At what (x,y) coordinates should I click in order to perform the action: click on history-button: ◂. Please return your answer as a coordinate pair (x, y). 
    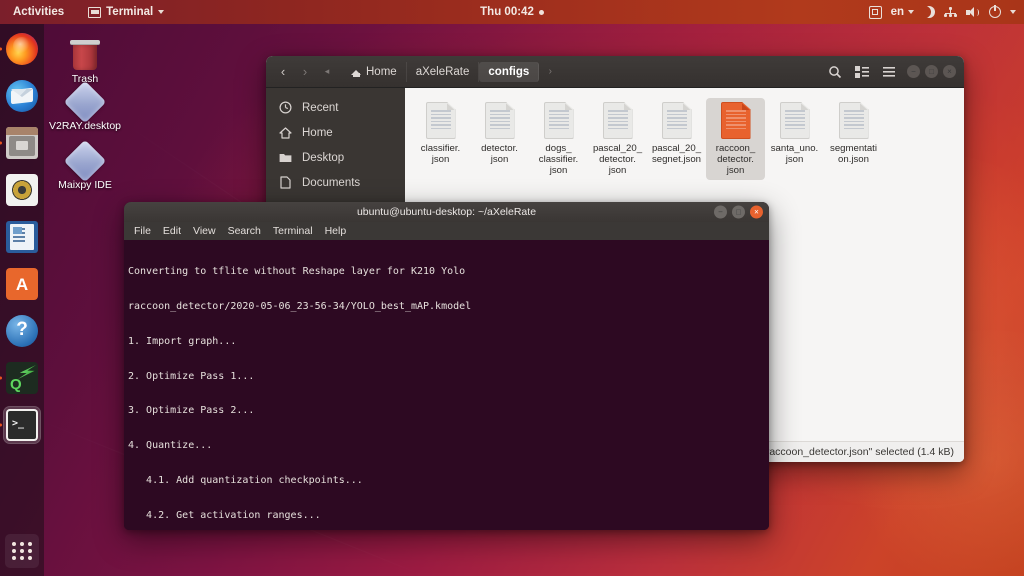
    Looking at the image, I should click on (327, 72).